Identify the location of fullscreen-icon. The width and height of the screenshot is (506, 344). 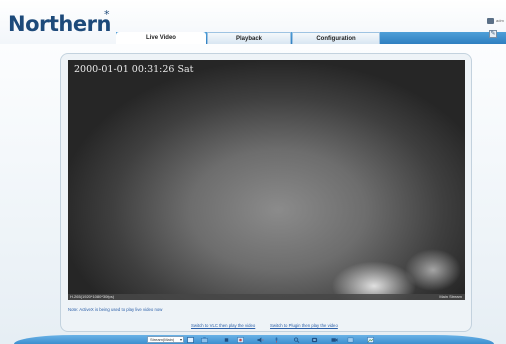
(190, 339).